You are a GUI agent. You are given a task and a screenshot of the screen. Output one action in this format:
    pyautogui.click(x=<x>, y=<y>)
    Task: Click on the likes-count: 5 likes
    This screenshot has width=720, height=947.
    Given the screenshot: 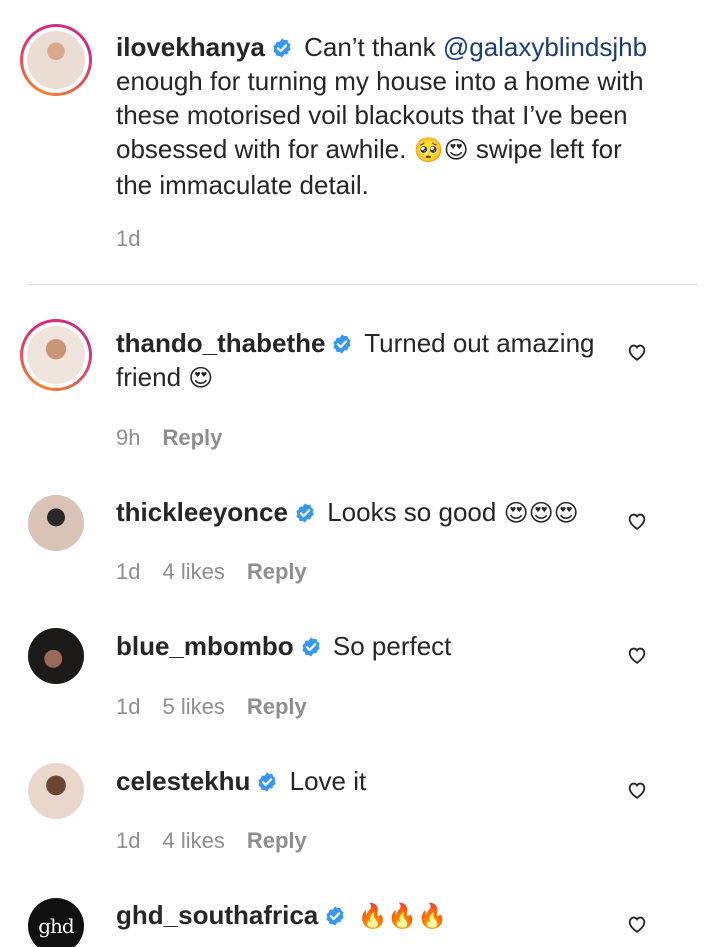 What is the action you would take?
    pyautogui.click(x=193, y=707)
    